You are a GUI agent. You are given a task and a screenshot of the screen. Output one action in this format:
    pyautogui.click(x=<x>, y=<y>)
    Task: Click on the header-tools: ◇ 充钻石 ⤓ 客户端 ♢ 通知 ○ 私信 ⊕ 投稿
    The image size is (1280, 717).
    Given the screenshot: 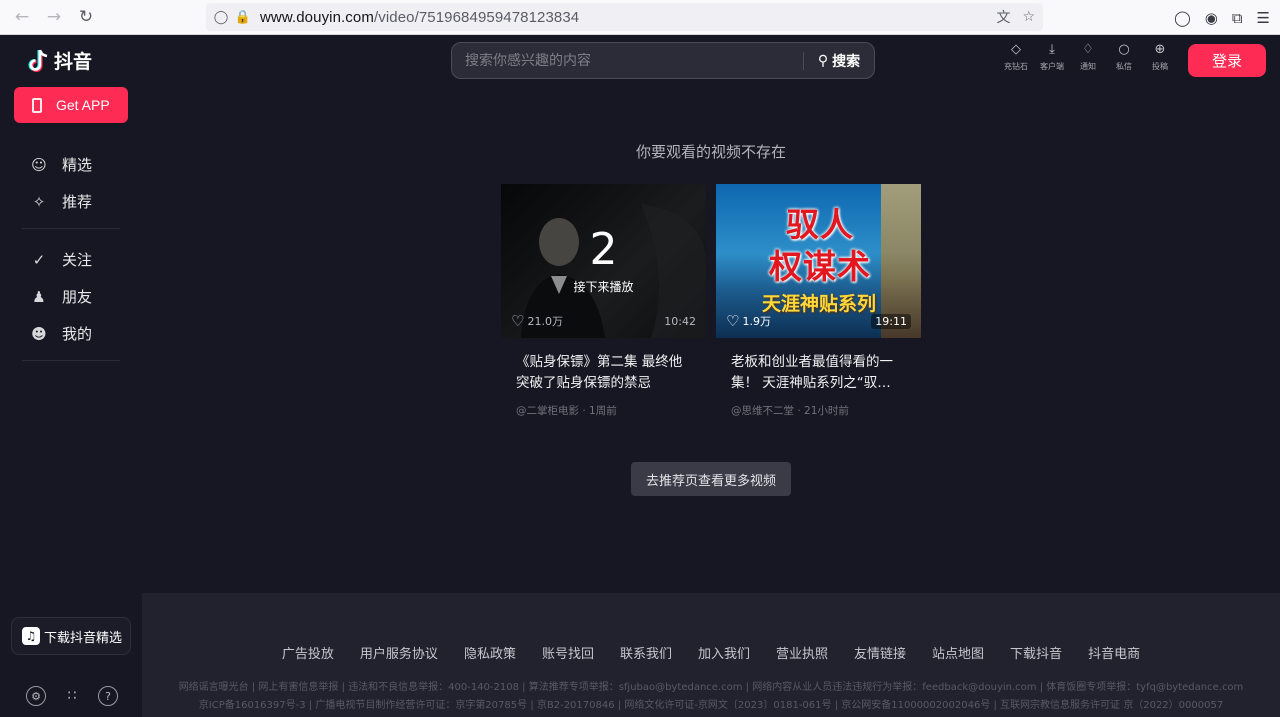 What is the action you would take?
    pyautogui.click(x=1088, y=57)
    